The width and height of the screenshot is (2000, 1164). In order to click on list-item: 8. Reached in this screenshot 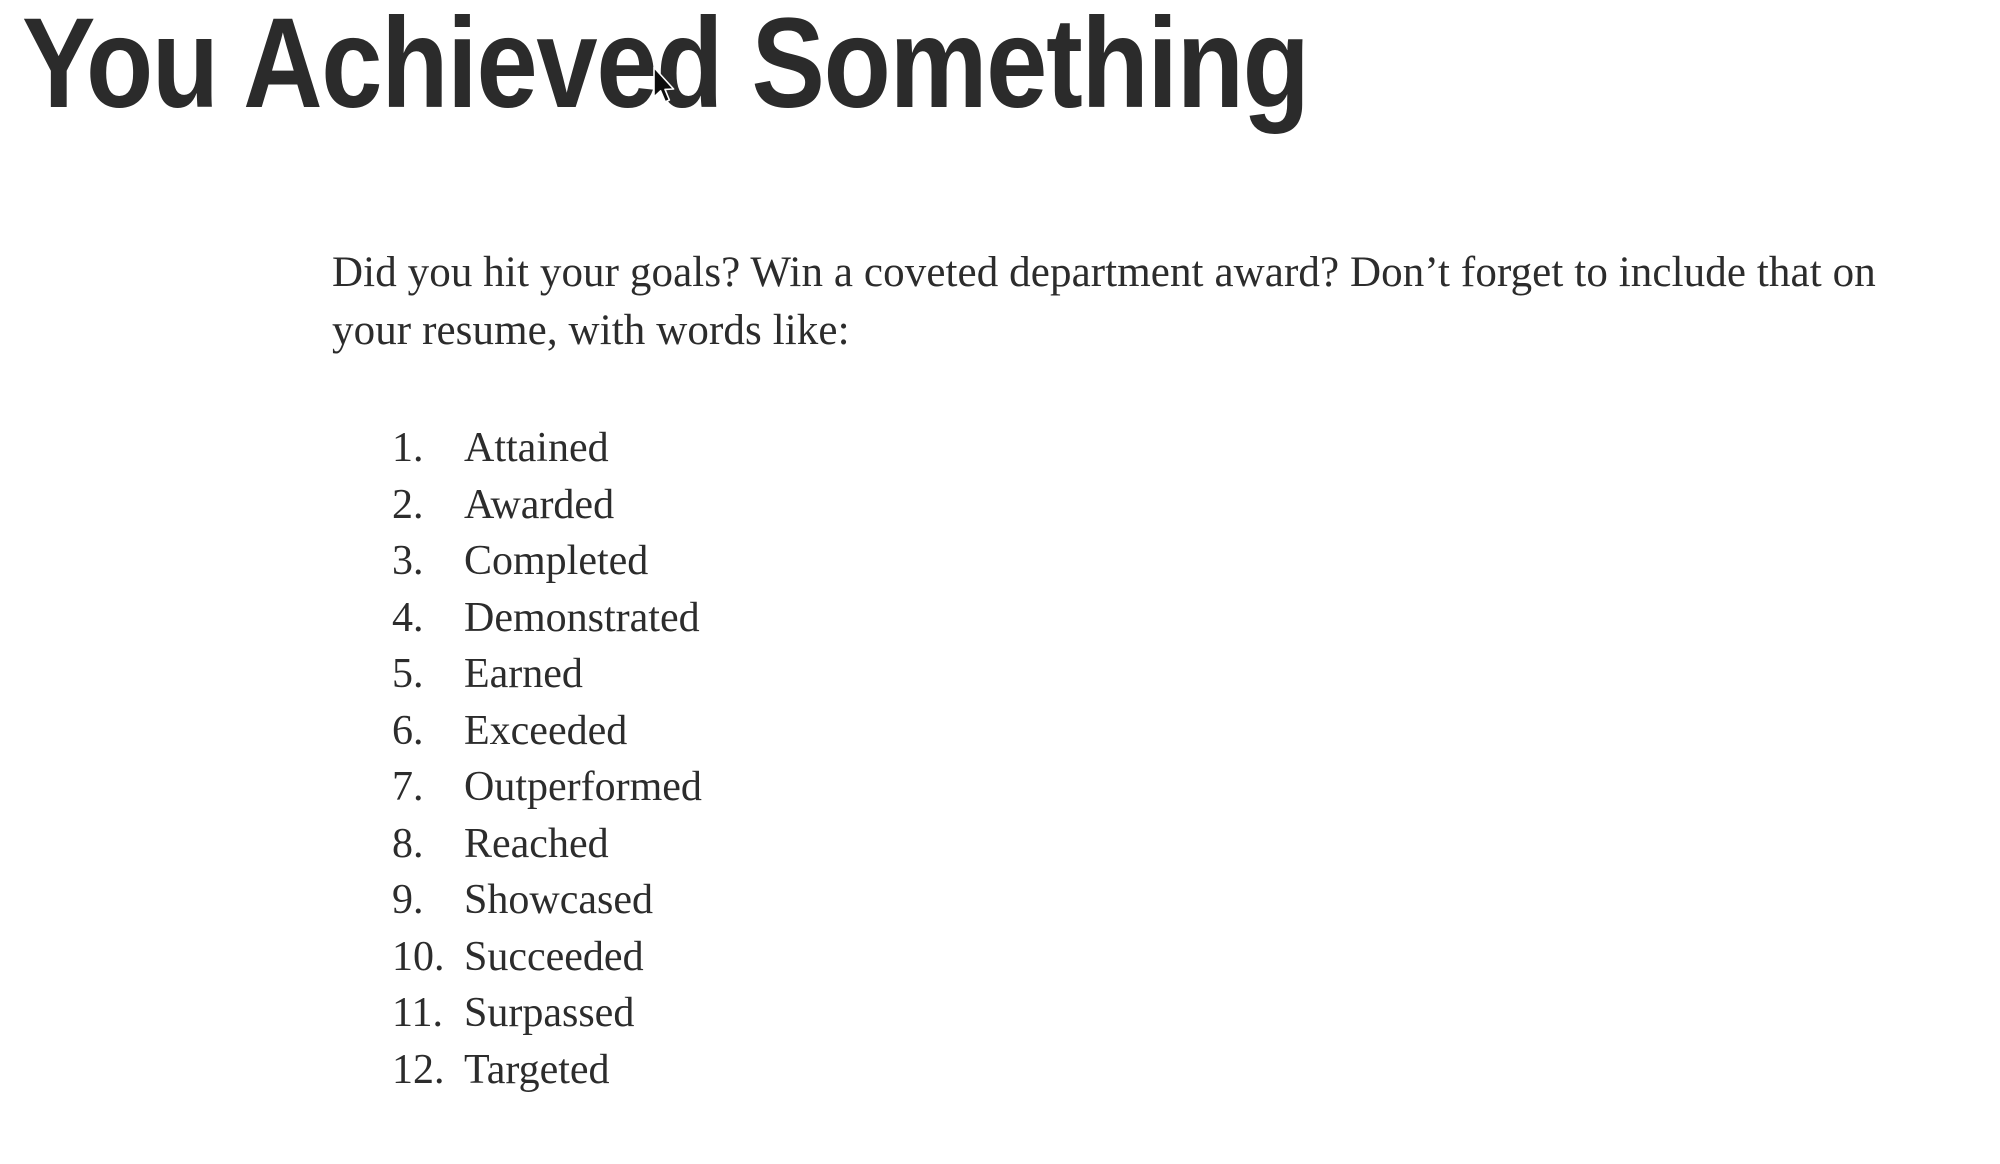, I will do `click(547, 844)`.